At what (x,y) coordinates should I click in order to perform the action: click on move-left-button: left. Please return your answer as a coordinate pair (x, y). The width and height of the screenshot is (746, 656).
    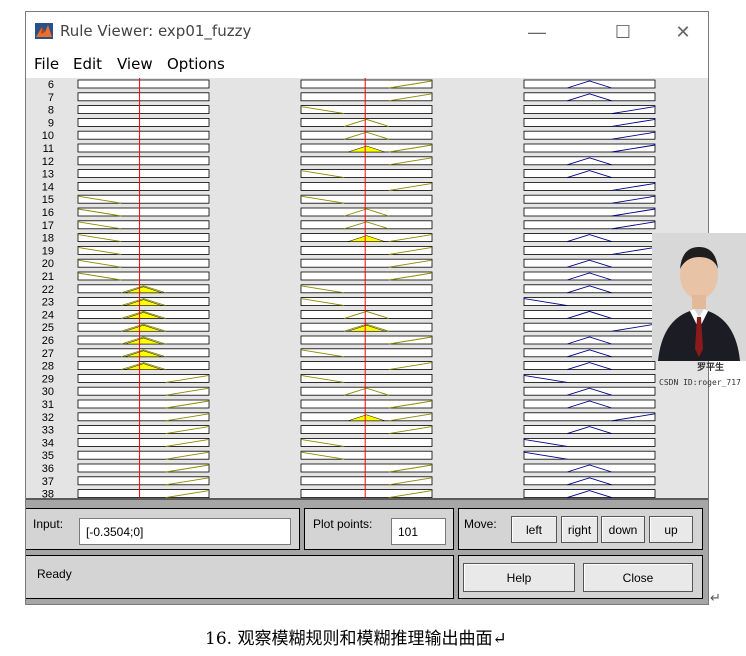
    Looking at the image, I should click on (534, 529).